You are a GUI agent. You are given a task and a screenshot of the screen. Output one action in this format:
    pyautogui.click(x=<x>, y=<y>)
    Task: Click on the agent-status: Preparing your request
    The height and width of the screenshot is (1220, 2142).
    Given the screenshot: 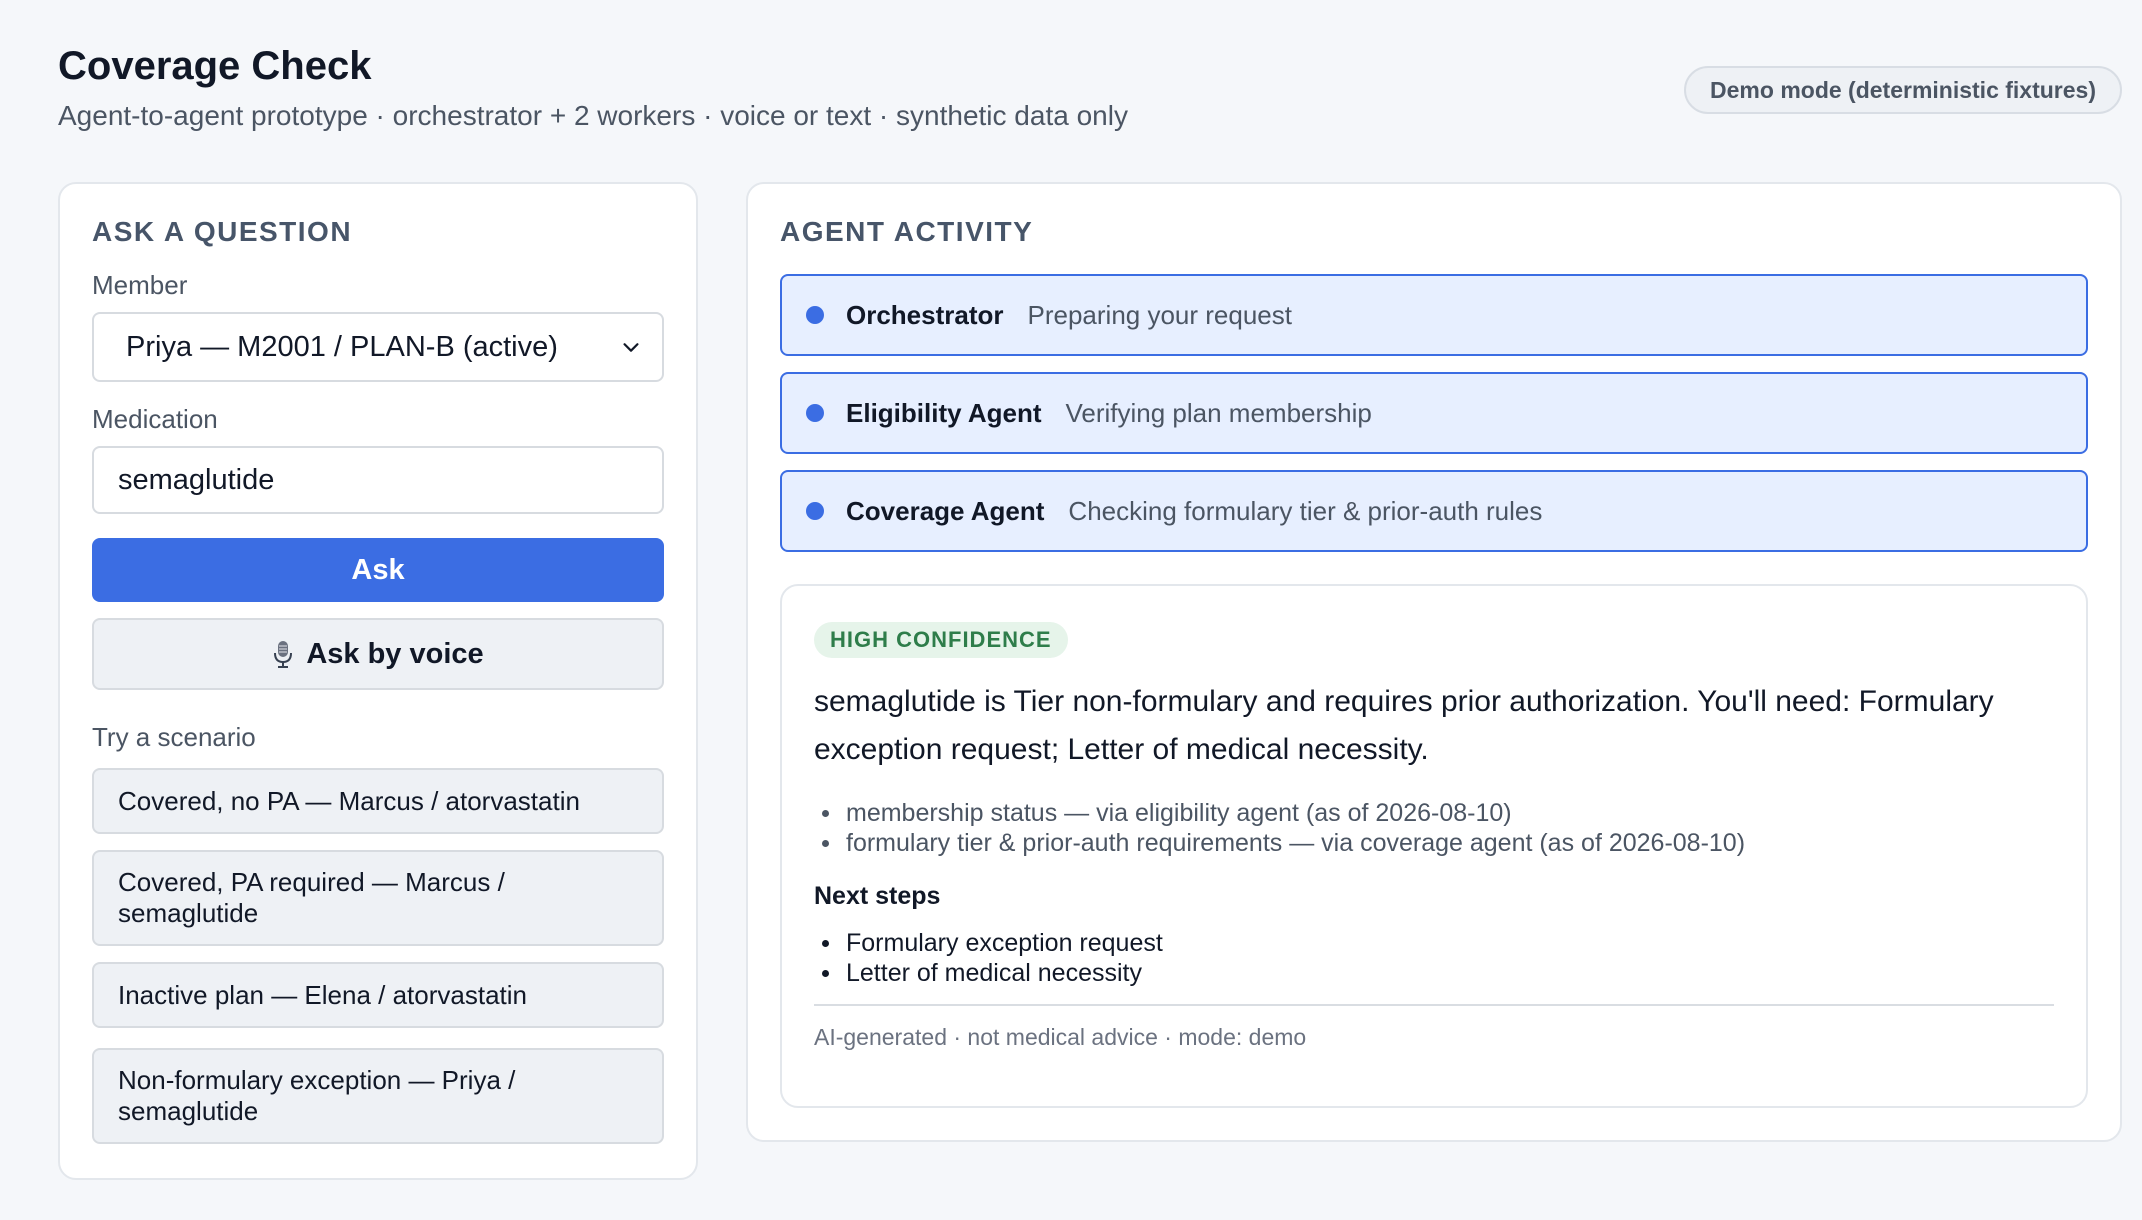 What is the action you would take?
    pyautogui.click(x=1159, y=314)
    